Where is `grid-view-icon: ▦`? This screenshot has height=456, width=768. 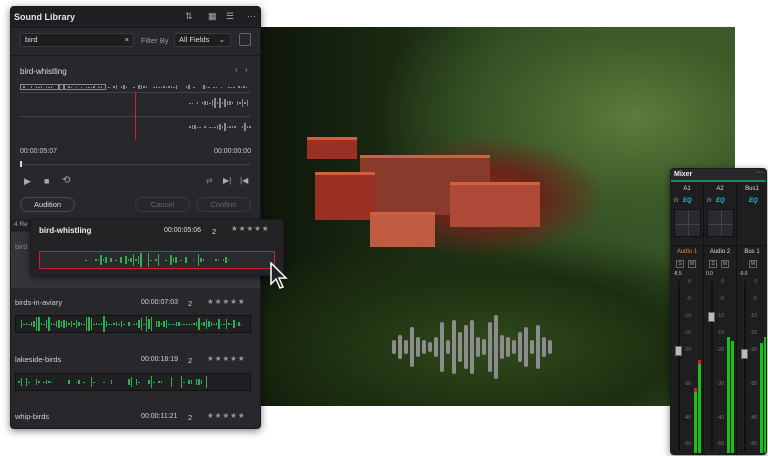 grid-view-icon: ▦ is located at coordinates (212, 16).